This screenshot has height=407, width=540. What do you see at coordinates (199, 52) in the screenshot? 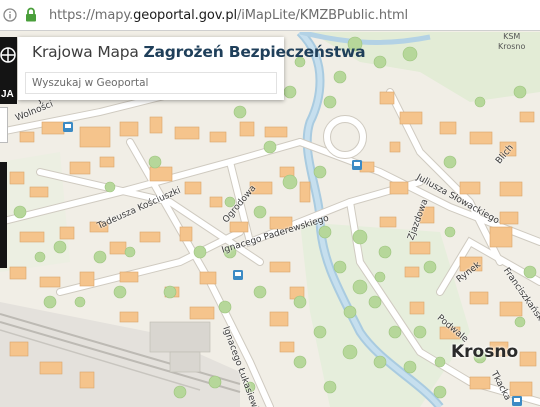
I see `app-title: Krajowa Mapa Zagrożeń Bezpieczeństwa` at bounding box center [199, 52].